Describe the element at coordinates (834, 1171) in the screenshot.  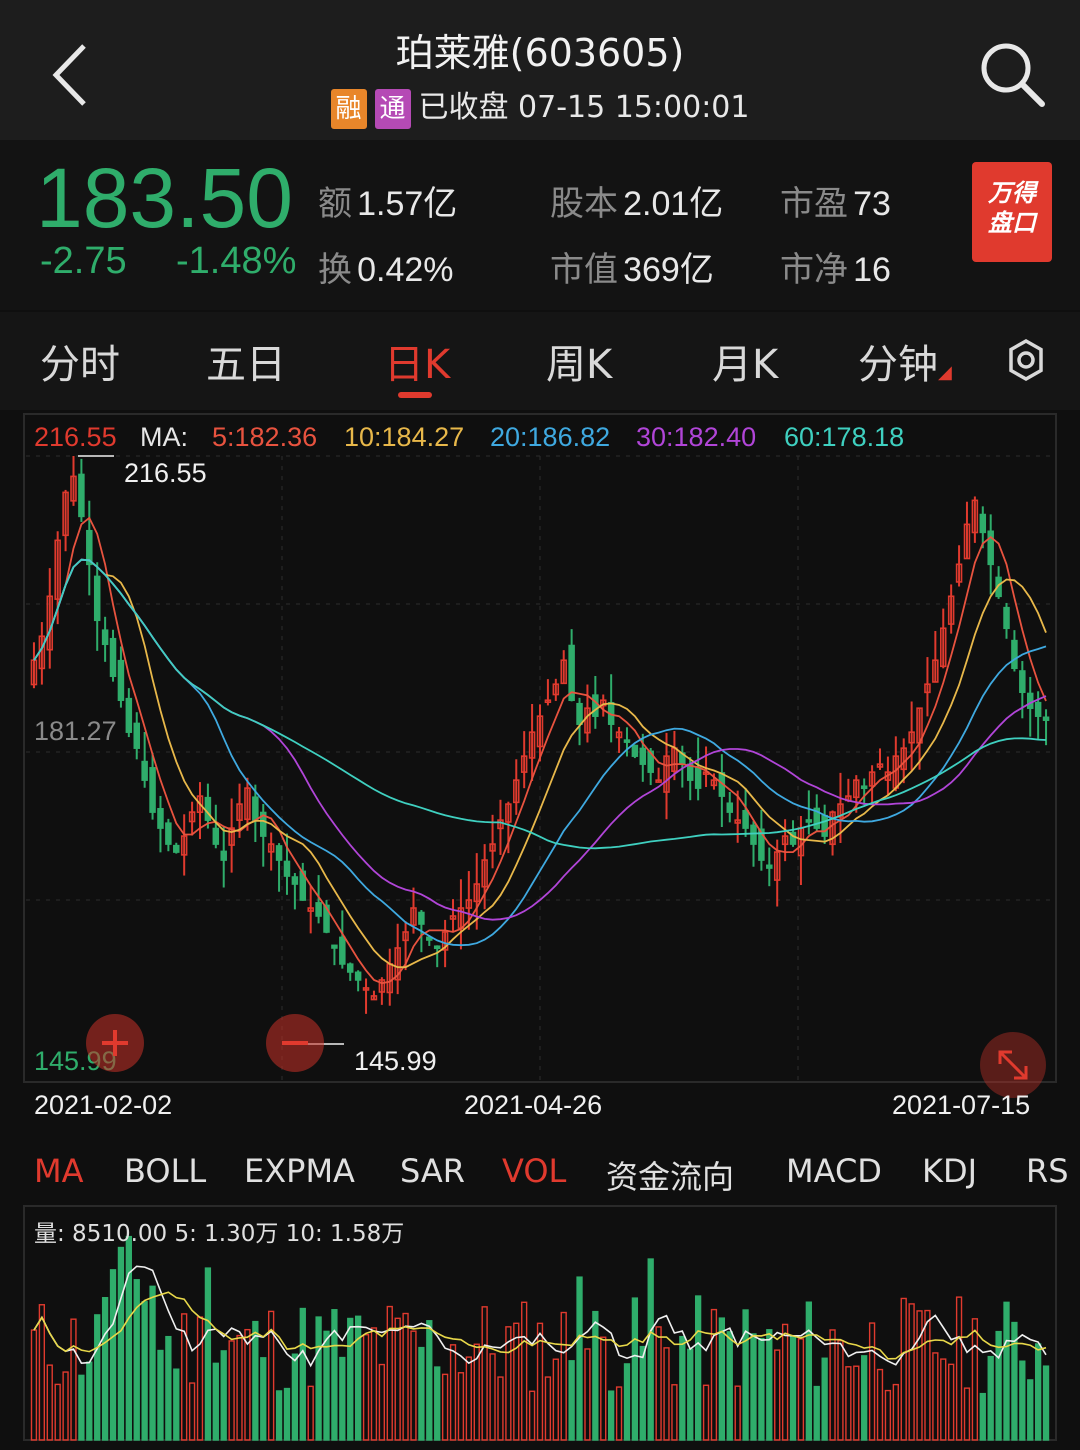
I see `indicator-macd: MACD` at that location.